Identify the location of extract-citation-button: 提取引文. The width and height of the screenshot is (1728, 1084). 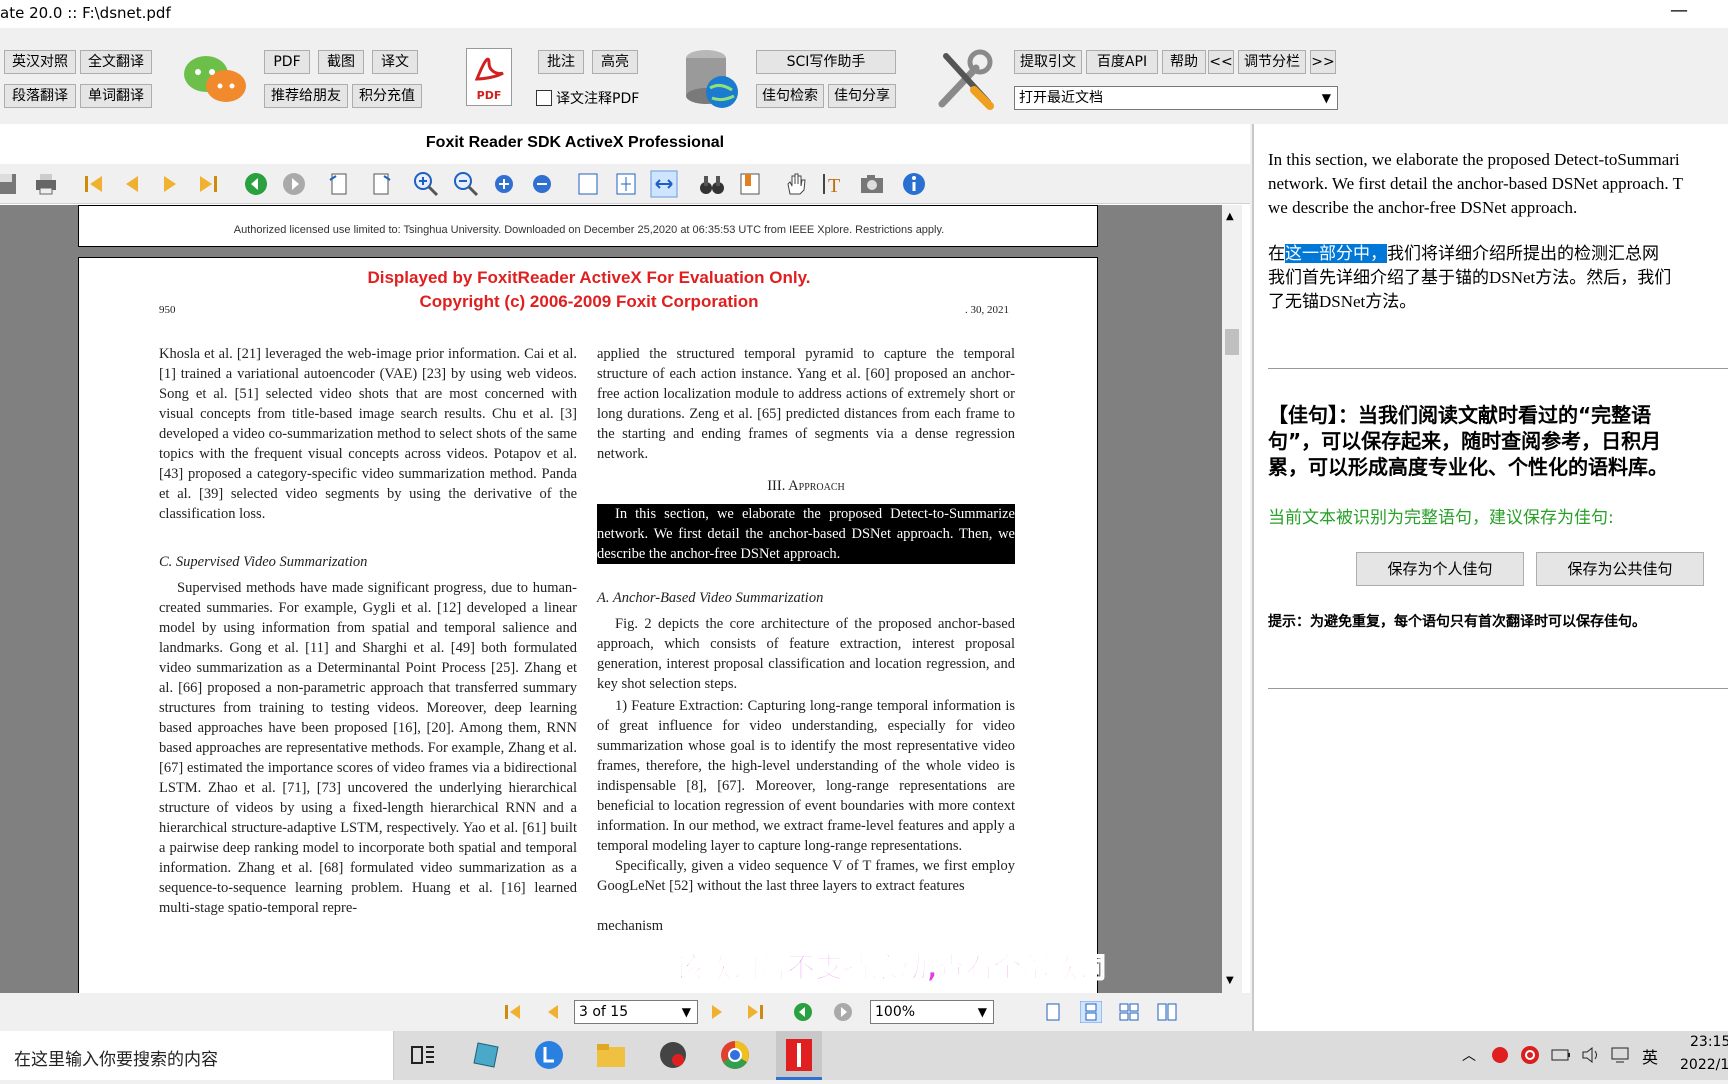
(1048, 62).